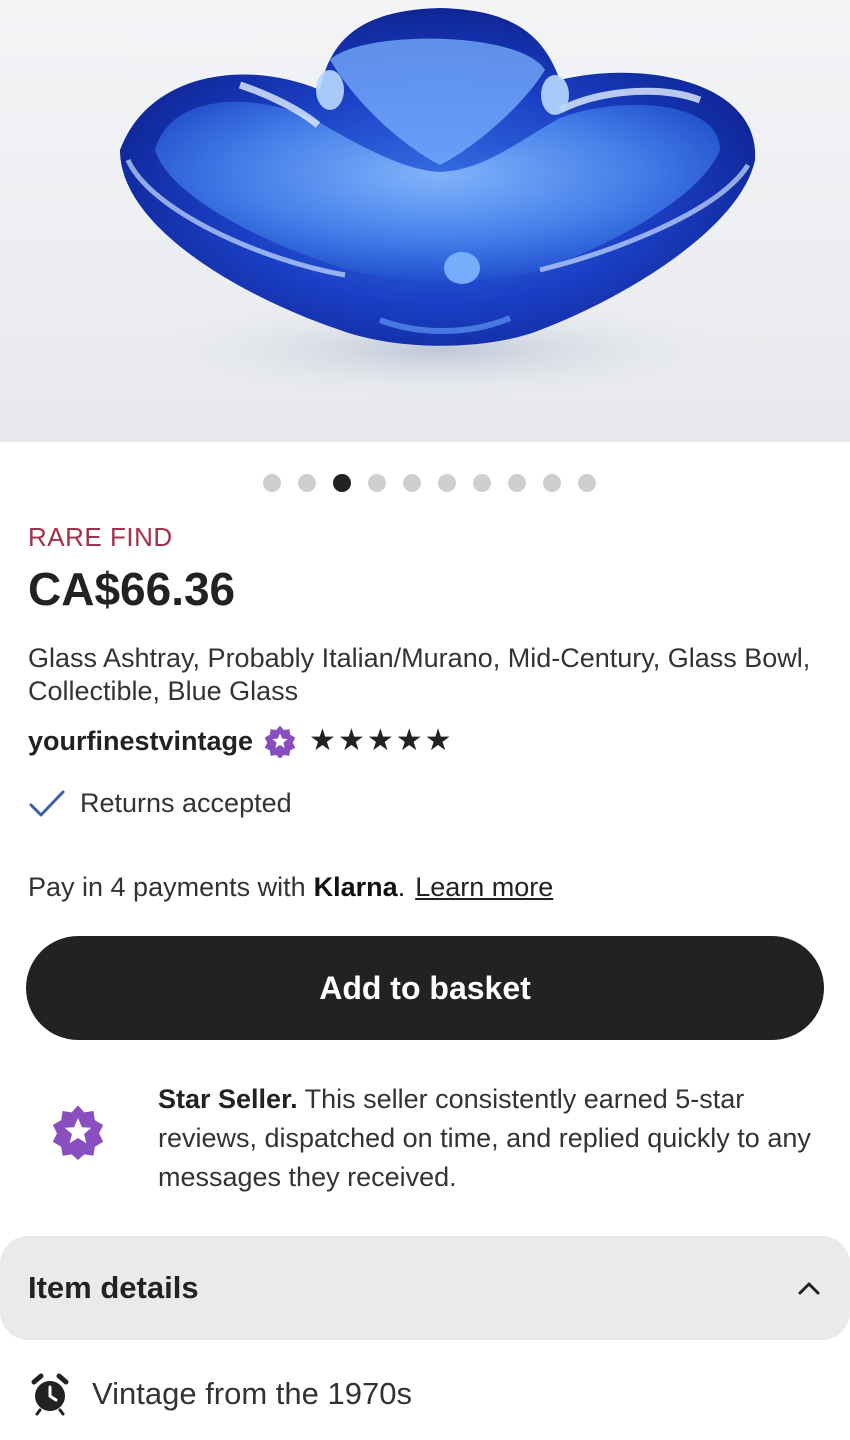 Image resolution: width=850 pixels, height=1440 pixels. I want to click on chevron-up-icon, so click(809, 1288).